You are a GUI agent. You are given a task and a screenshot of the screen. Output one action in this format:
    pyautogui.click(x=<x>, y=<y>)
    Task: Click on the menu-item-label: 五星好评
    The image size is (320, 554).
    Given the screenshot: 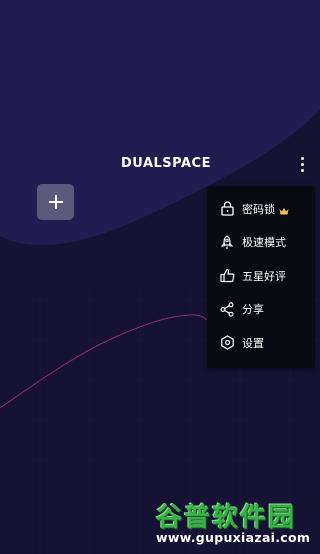 What is the action you would take?
    pyautogui.click(x=264, y=276)
    